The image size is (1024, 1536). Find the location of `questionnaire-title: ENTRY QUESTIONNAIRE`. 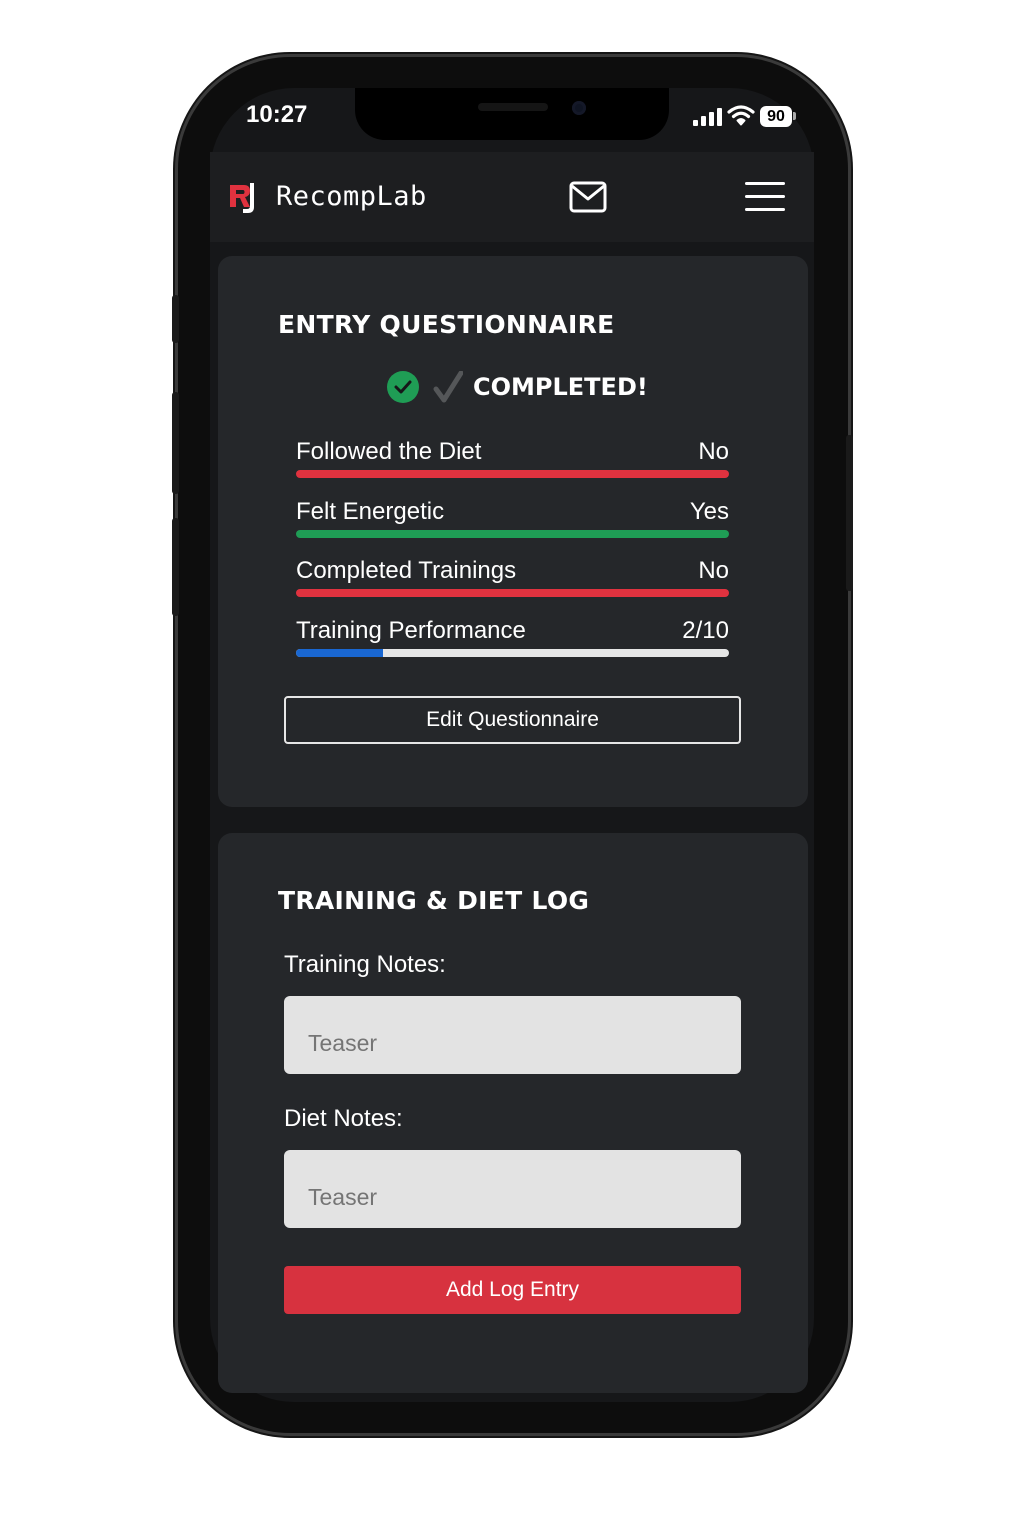

questionnaire-title: ENTRY QUESTIONNAIRE is located at coordinates (446, 324).